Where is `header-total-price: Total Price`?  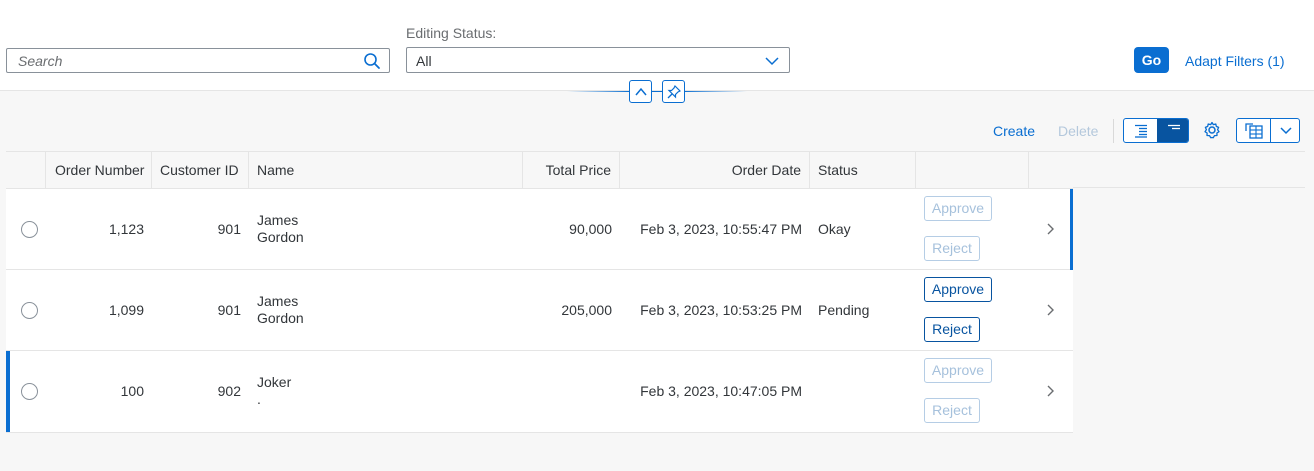 header-total-price: Total Price is located at coordinates (571, 170).